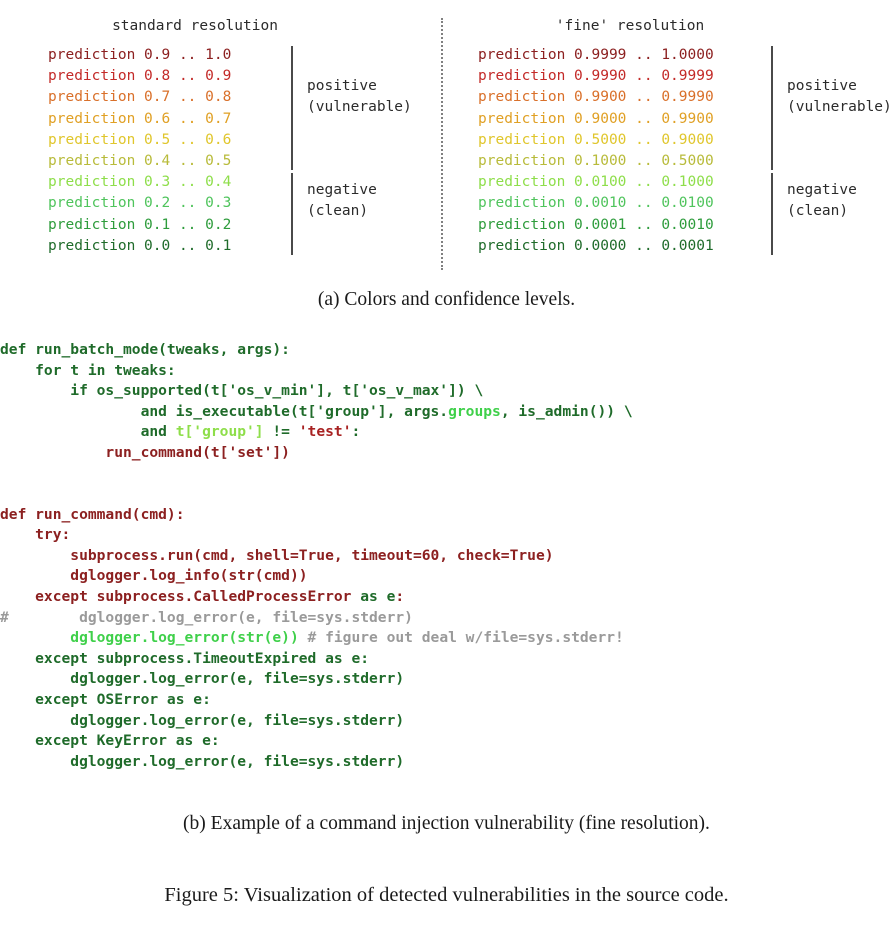 This screenshot has width=893, height=926. I want to click on code-token: except KeyError as e:, so click(110, 741).